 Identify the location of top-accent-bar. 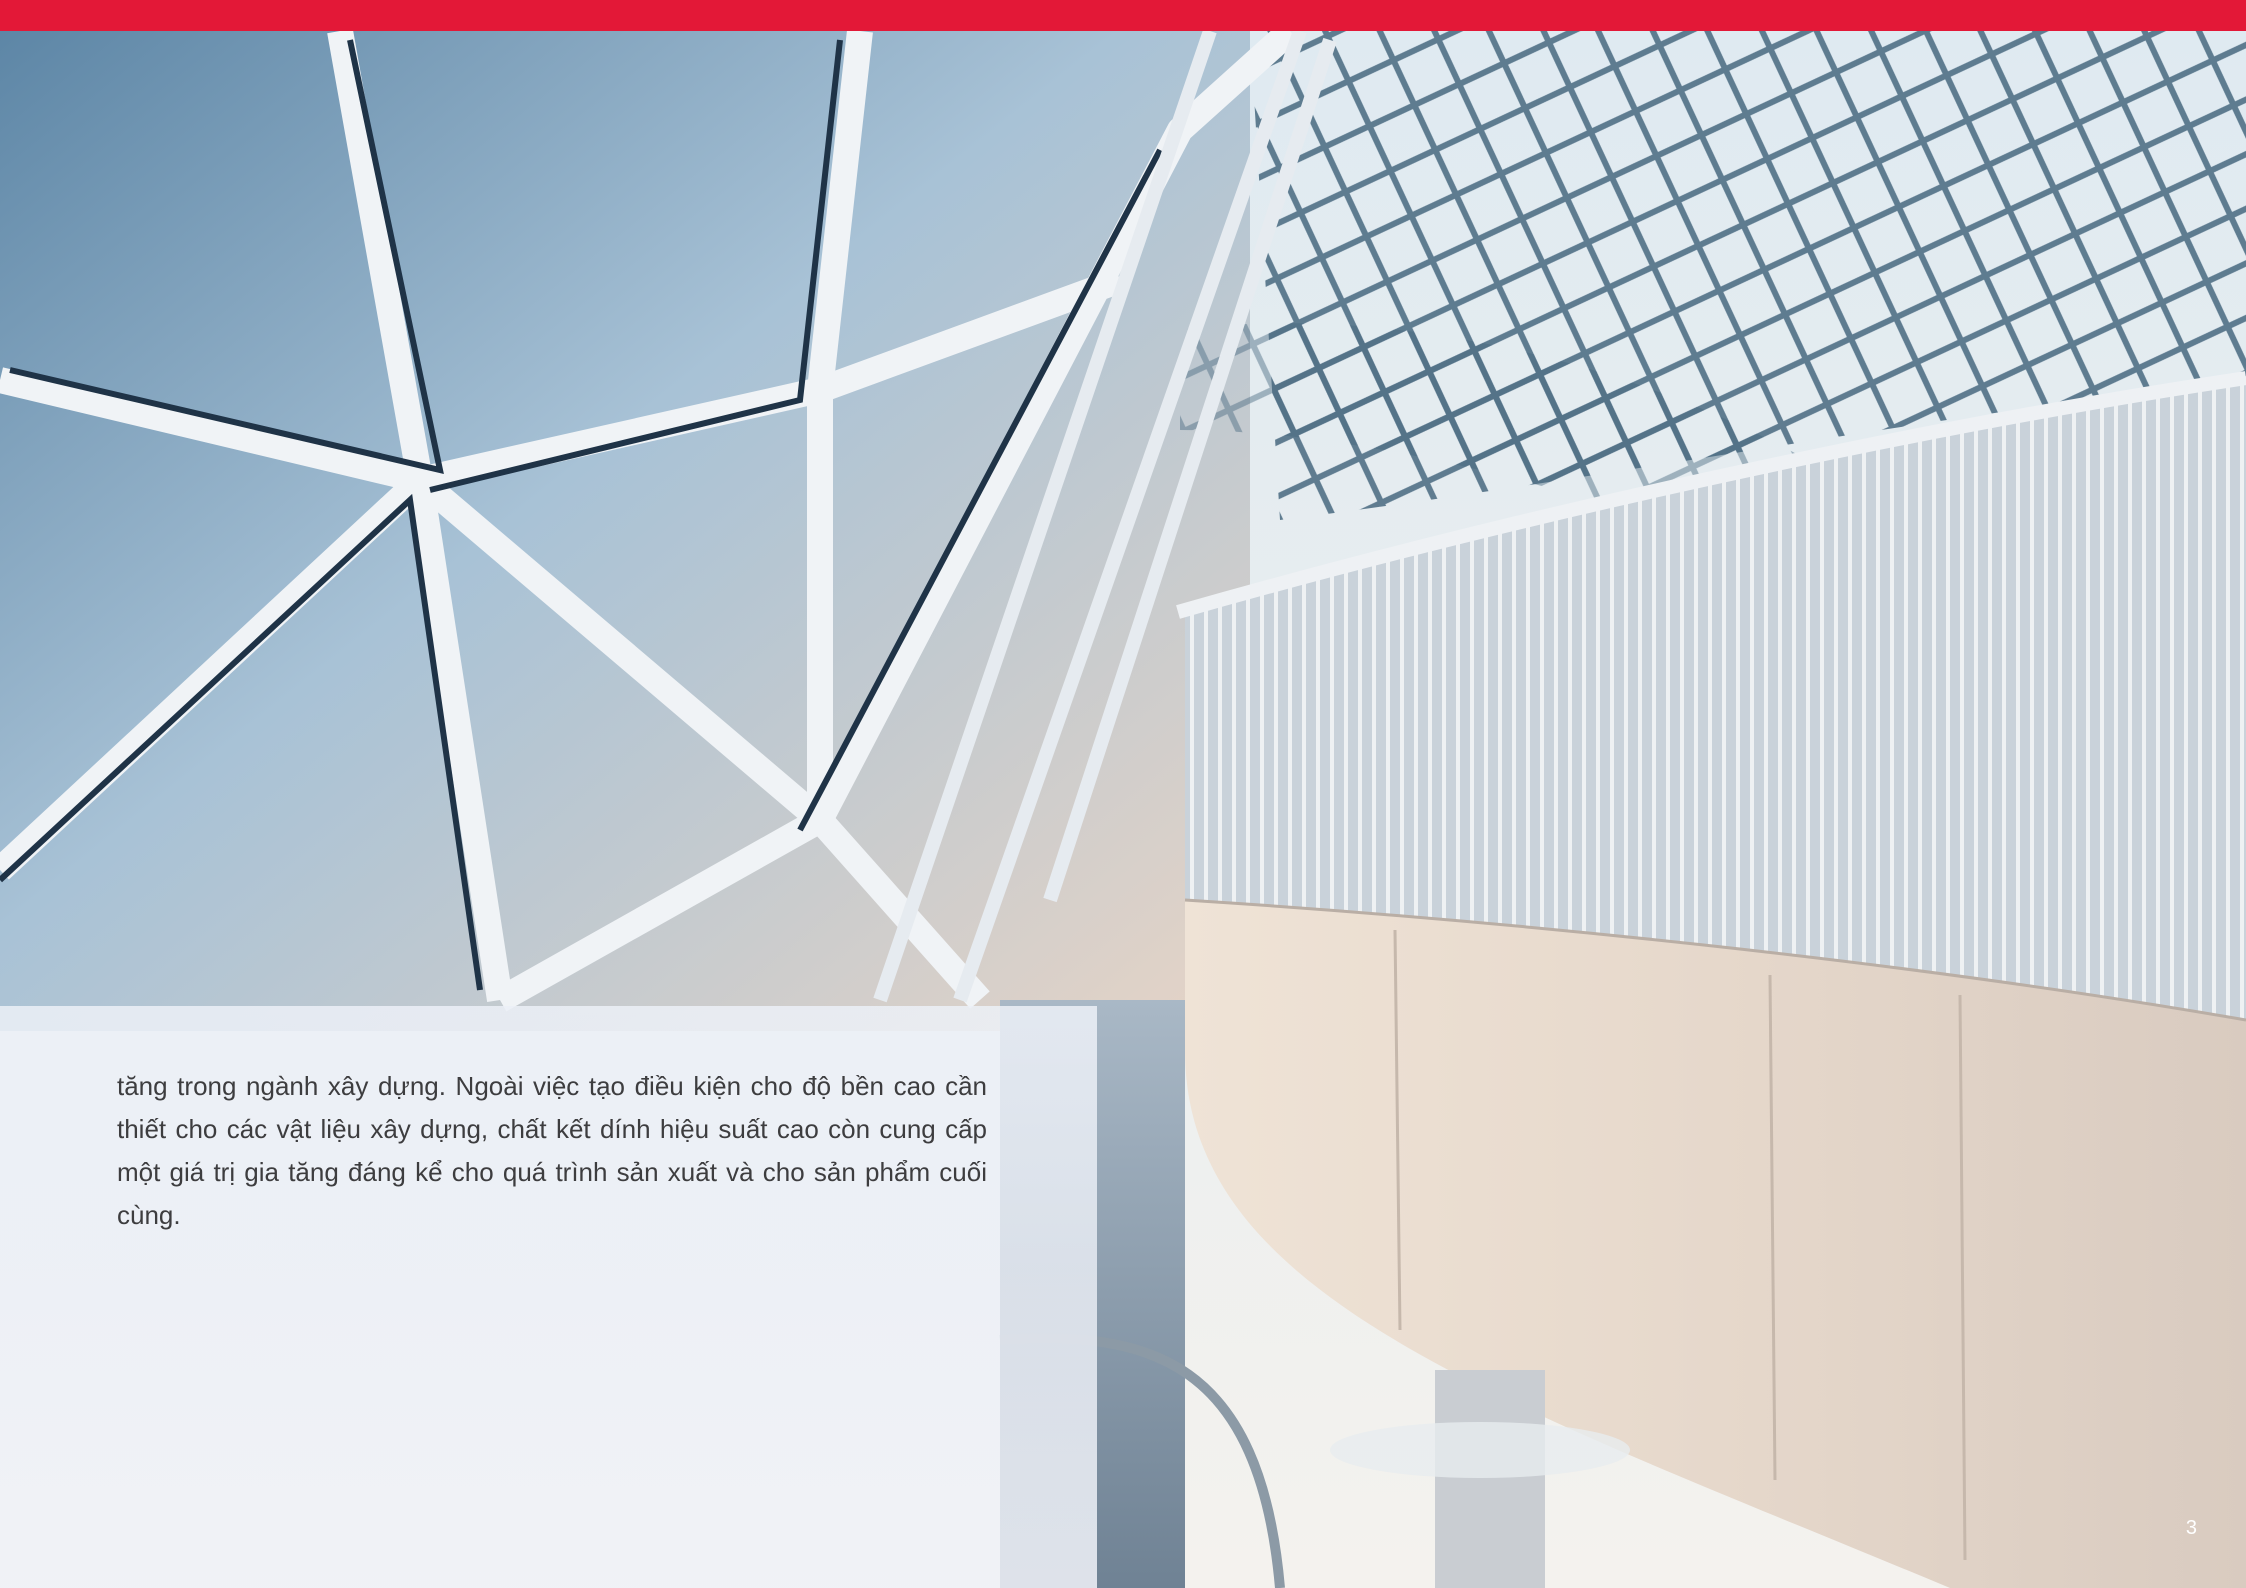
(1123, 15).